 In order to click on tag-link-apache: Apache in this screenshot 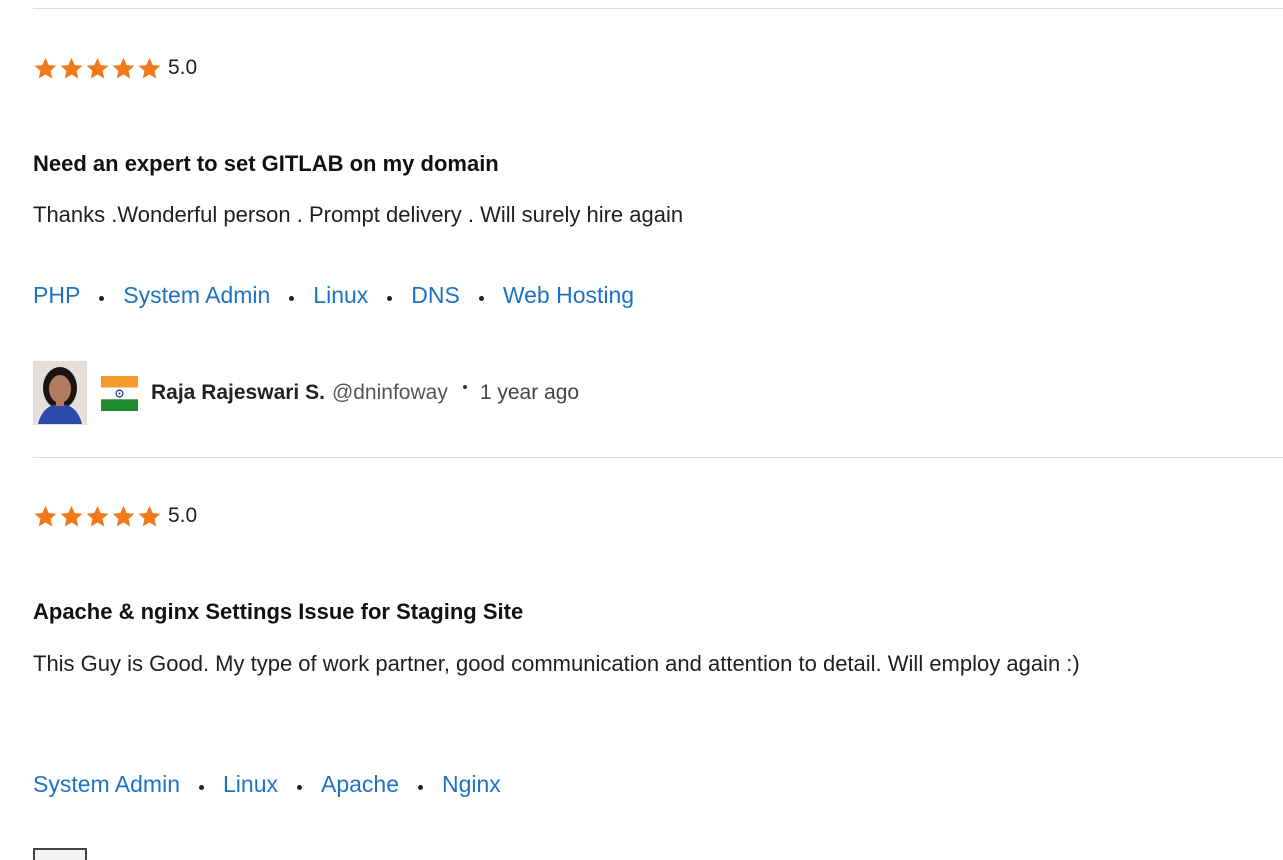, I will do `click(360, 784)`.